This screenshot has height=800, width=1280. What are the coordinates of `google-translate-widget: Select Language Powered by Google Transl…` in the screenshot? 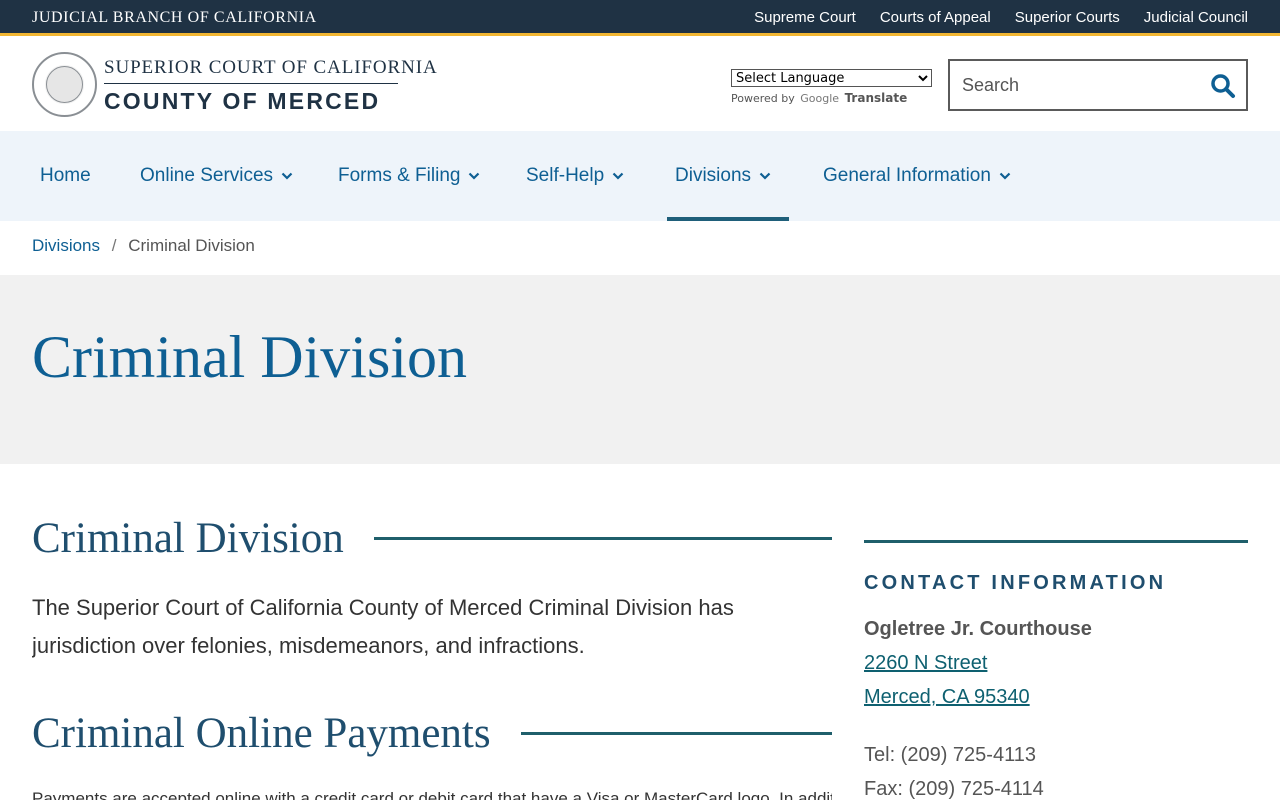 It's located at (831, 87).